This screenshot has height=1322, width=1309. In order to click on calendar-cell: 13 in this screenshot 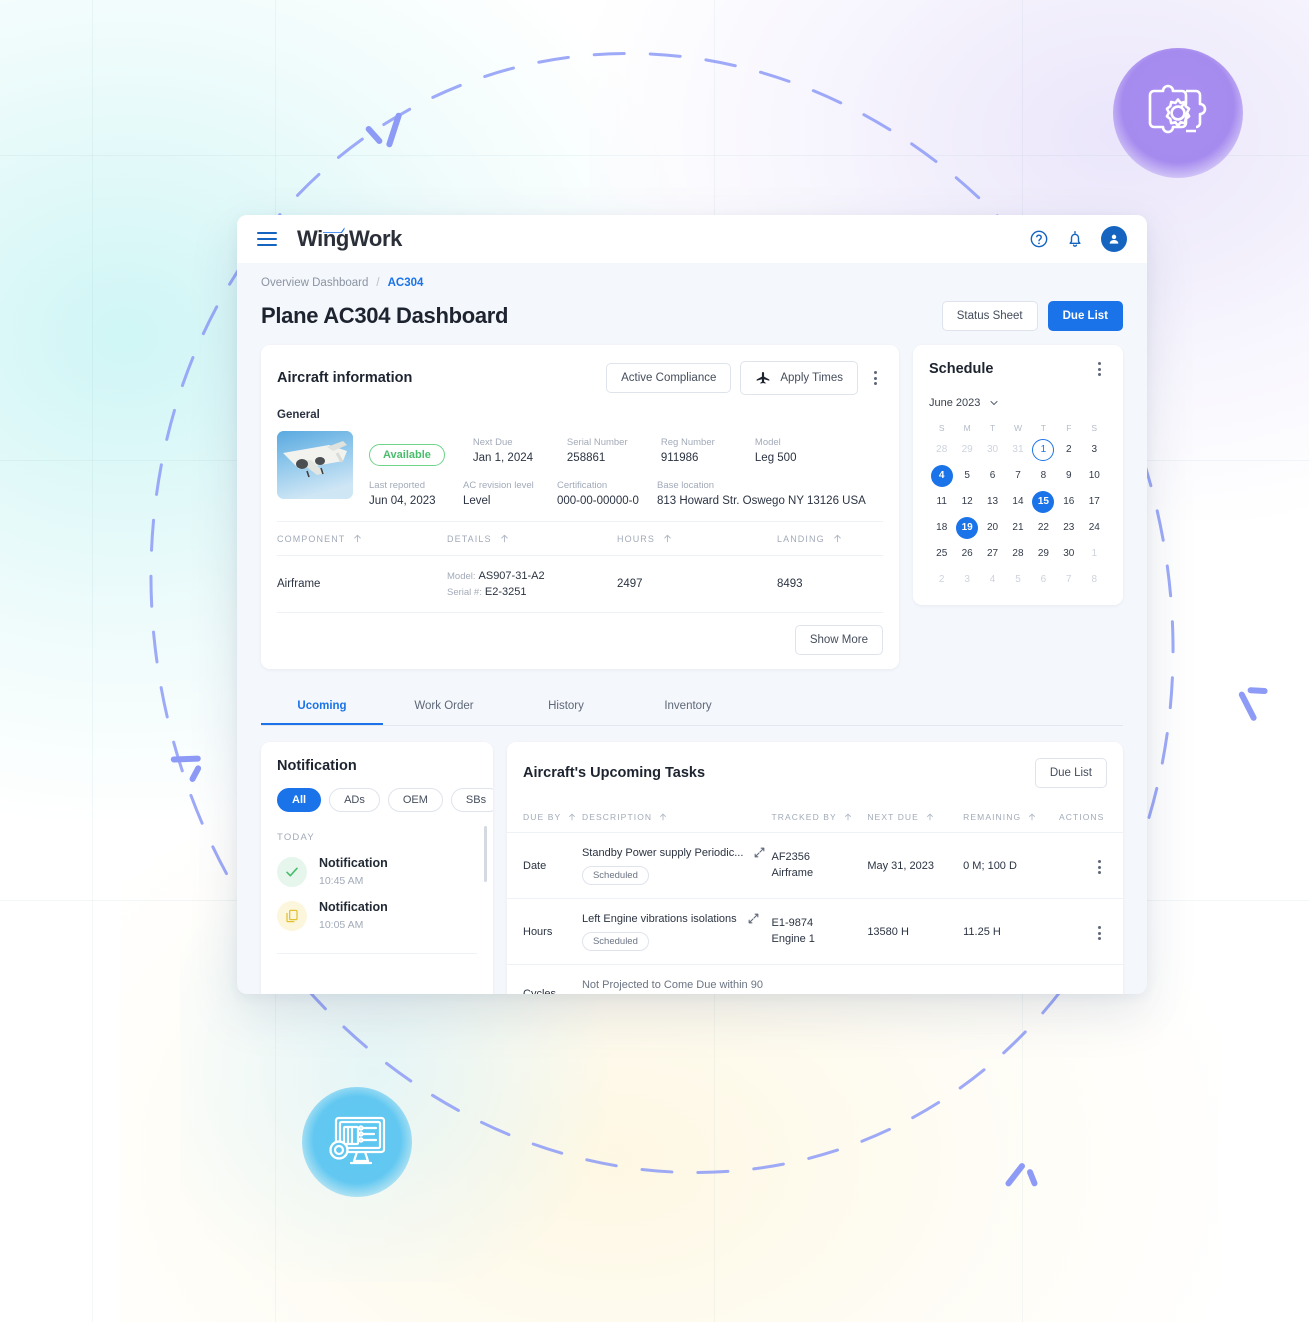, I will do `click(992, 502)`.